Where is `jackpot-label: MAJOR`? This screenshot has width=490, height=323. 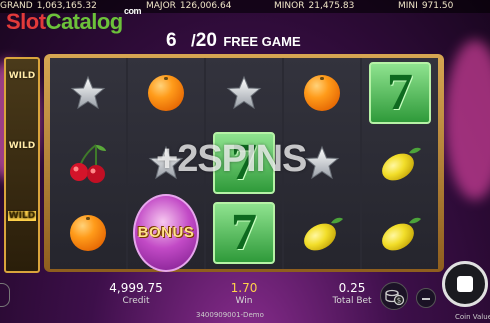 jackpot-label: MAJOR is located at coordinates (161, 6).